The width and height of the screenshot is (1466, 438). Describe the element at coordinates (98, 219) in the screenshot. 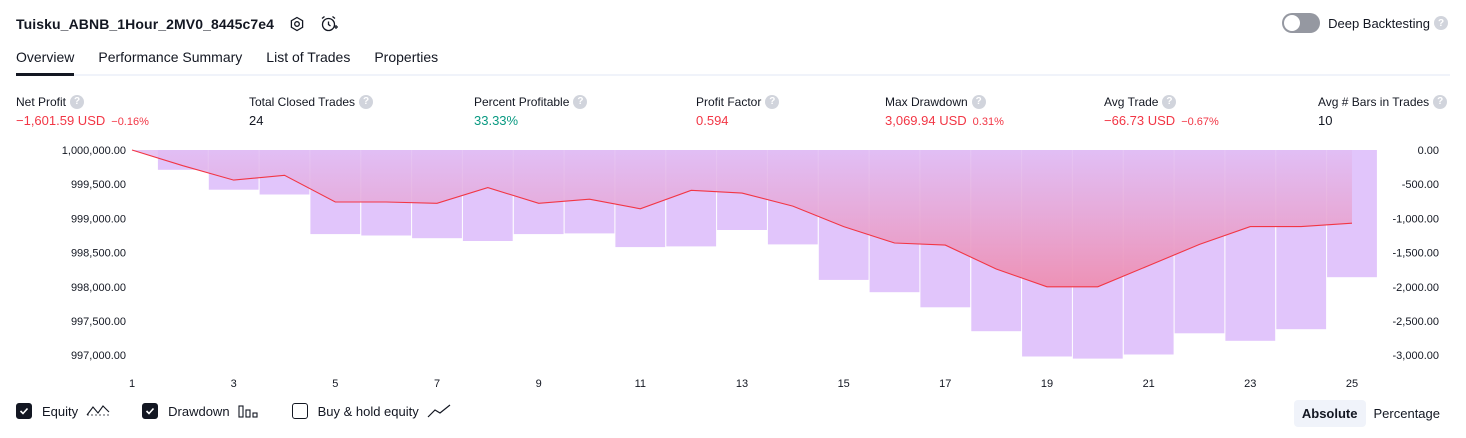

I see `y-left-tick-label: 999,000.00` at that location.